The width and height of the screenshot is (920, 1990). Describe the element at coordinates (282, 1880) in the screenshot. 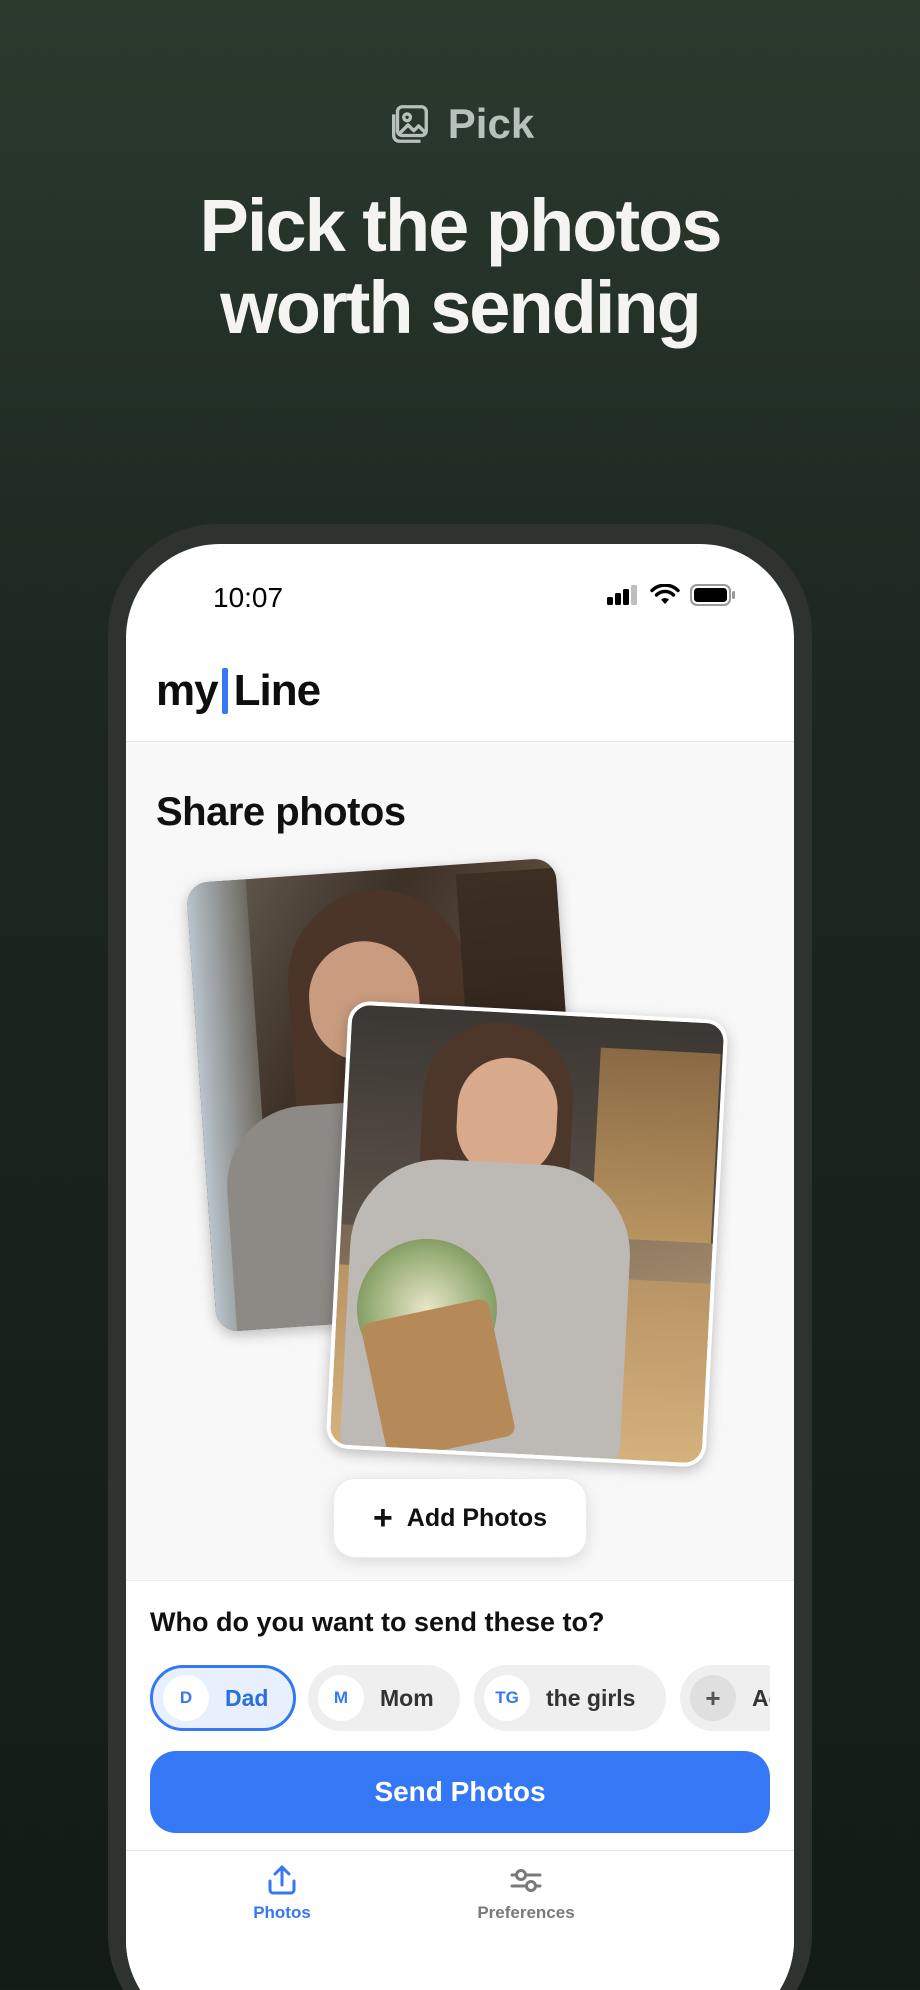

I see `upload-icon` at that location.